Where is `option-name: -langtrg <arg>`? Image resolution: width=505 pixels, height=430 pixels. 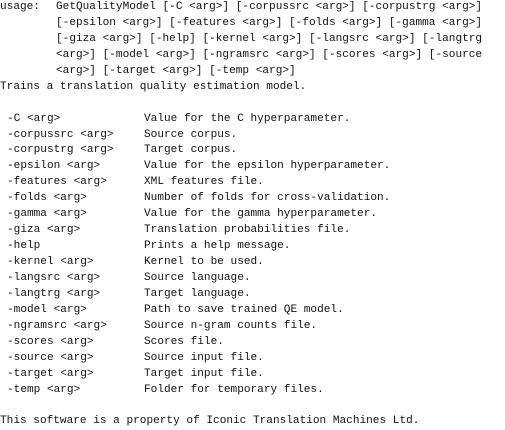
option-name: -langtrg <arg> is located at coordinates (54, 293).